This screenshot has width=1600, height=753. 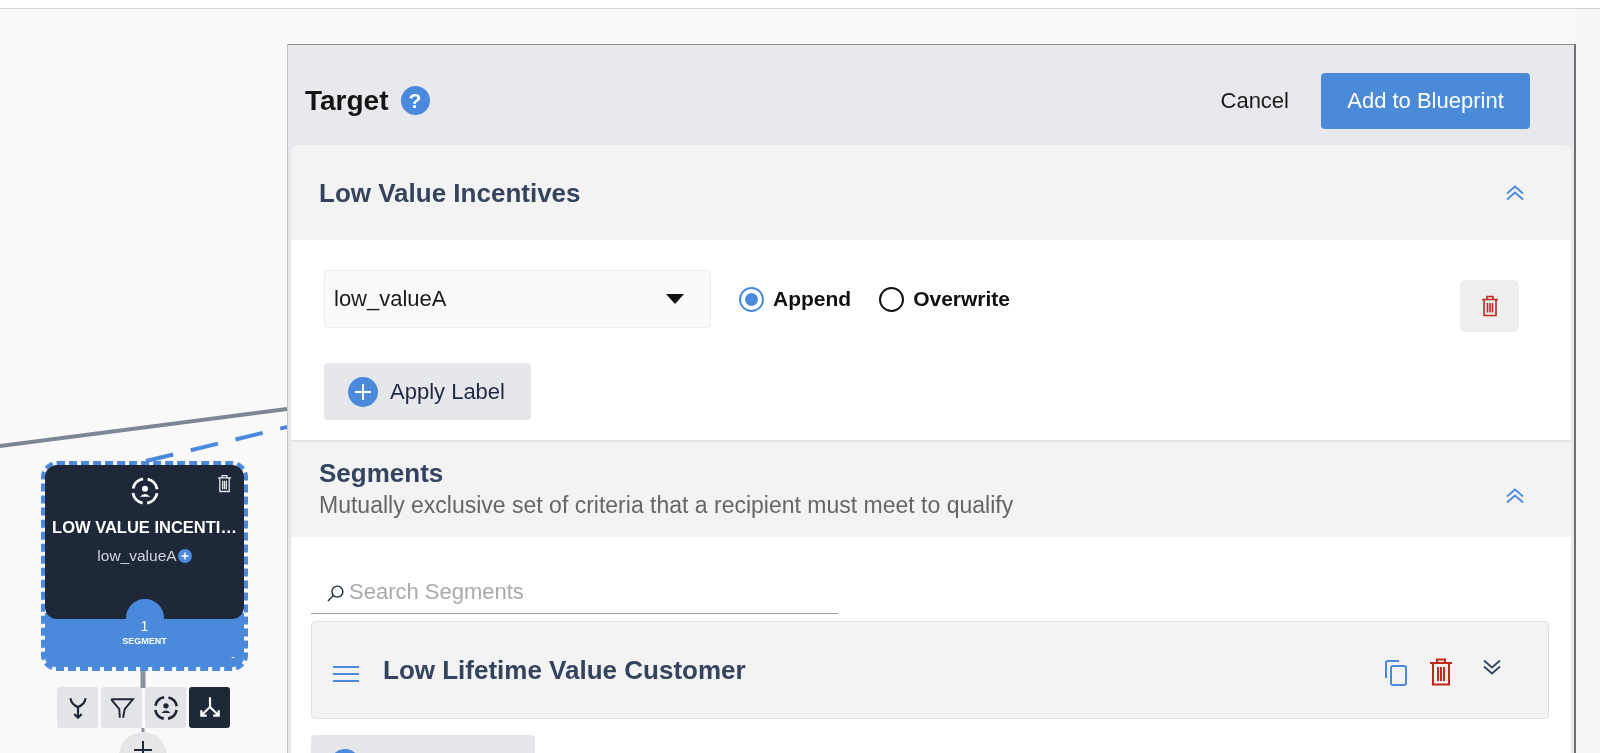 What do you see at coordinates (574, 592) in the screenshot?
I see `search-field: Search Segments` at bounding box center [574, 592].